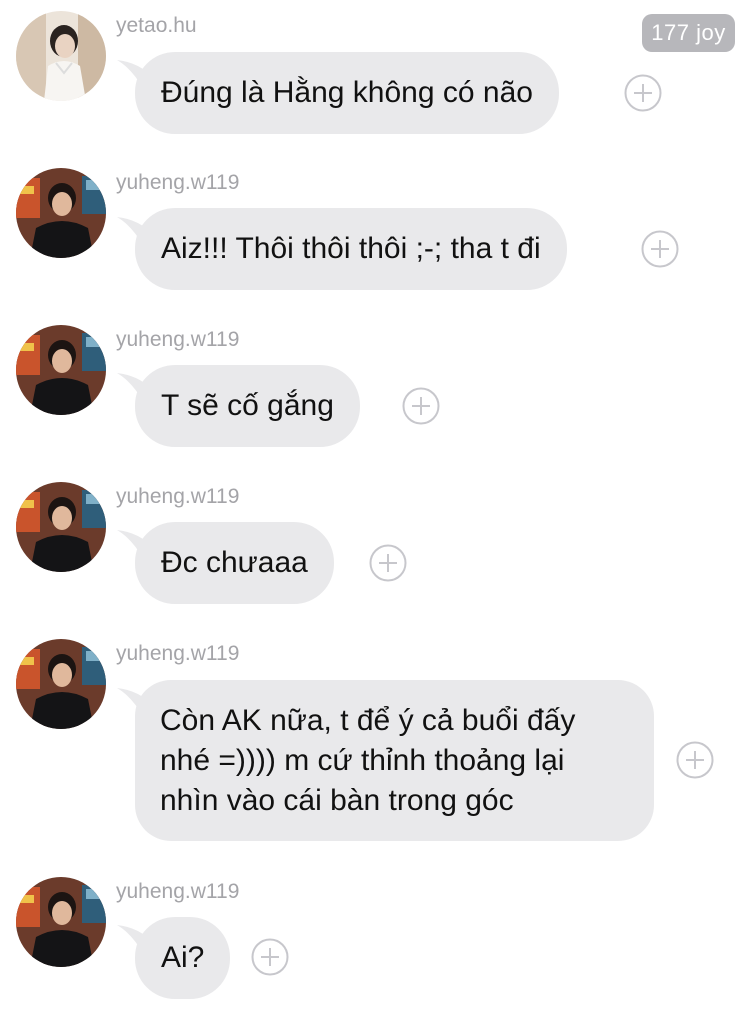  Describe the element at coordinates (183, 958) in the screenshot. I see `message-bubble: Ai?` at that location.